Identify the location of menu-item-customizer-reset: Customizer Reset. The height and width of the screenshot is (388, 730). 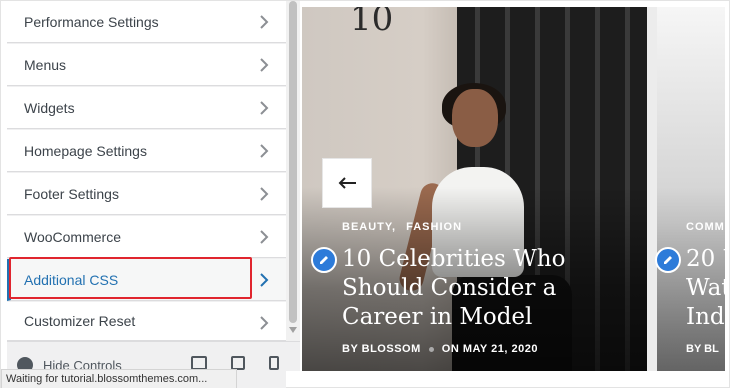
(146, 321).